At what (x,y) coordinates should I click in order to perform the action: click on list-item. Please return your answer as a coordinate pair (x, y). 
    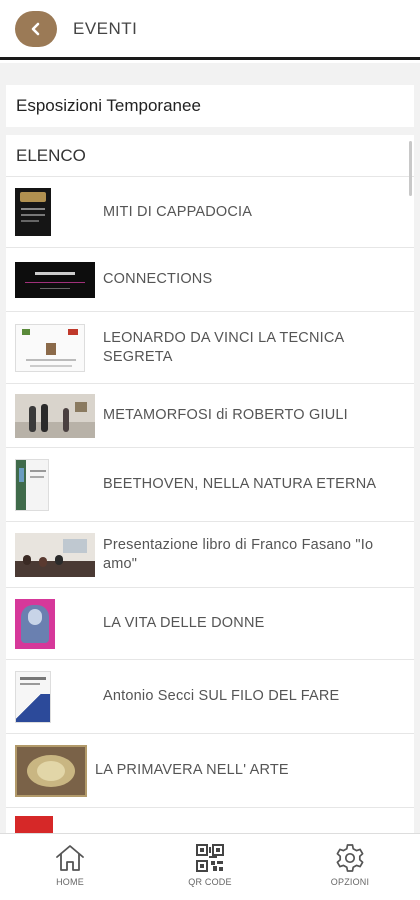
    Looking at the image, I should click on (210, 820).